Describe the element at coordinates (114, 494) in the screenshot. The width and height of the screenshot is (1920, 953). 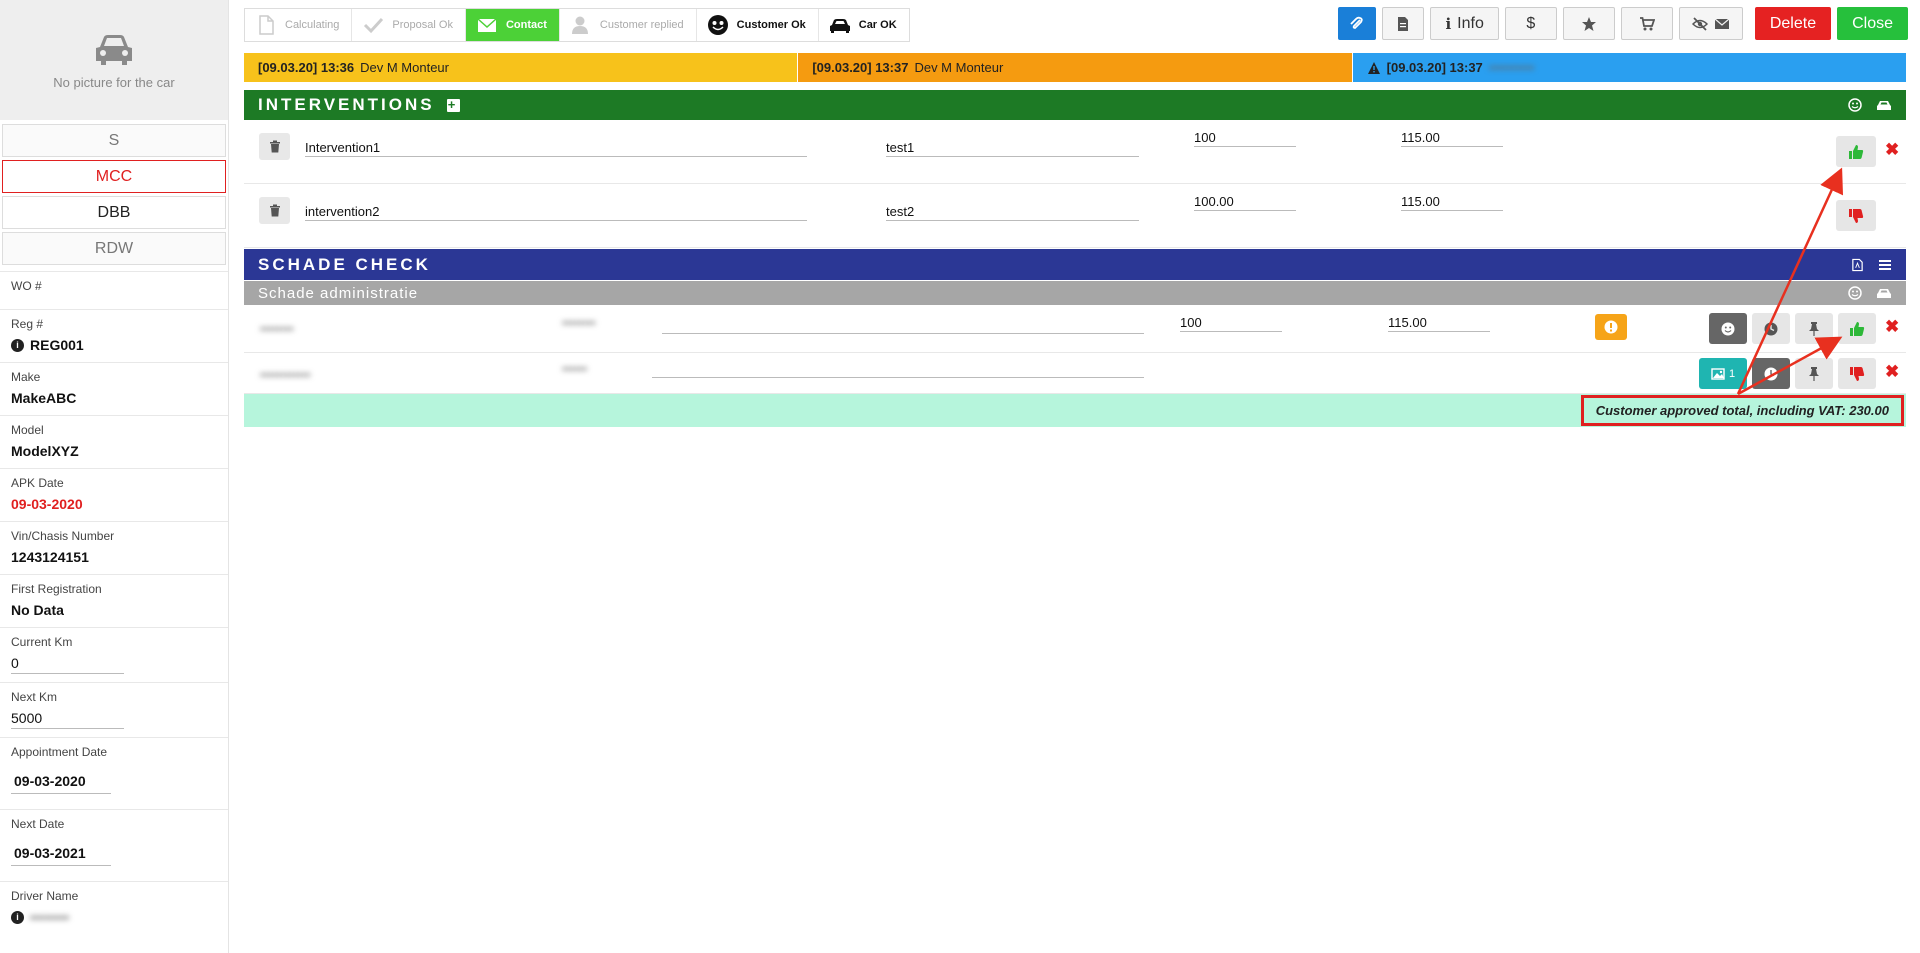
I see `field-apk: APK Date 09-03-2020` at that location.